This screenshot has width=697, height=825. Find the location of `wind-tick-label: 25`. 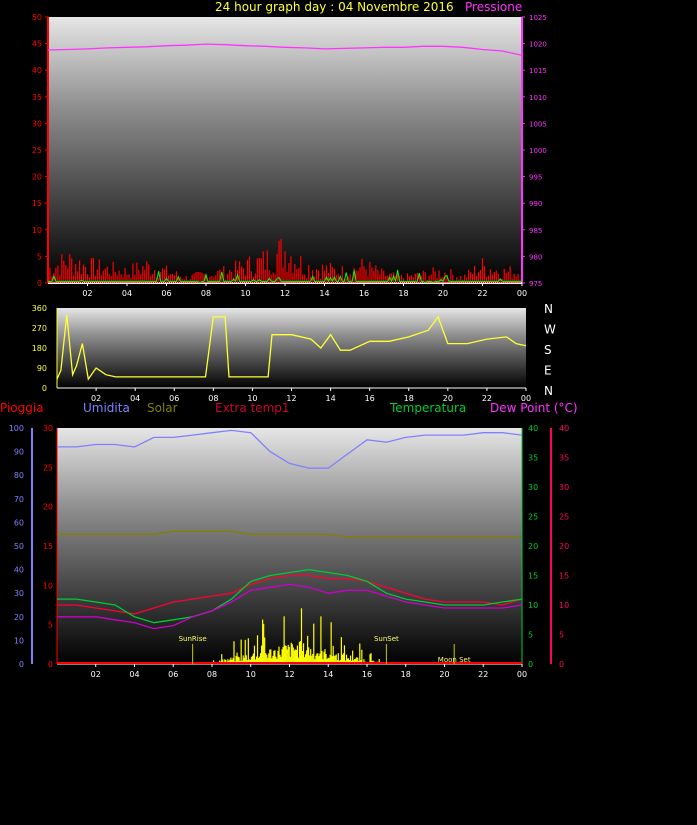

wind-tick-label: 25 is located at coordinates (37, 150).